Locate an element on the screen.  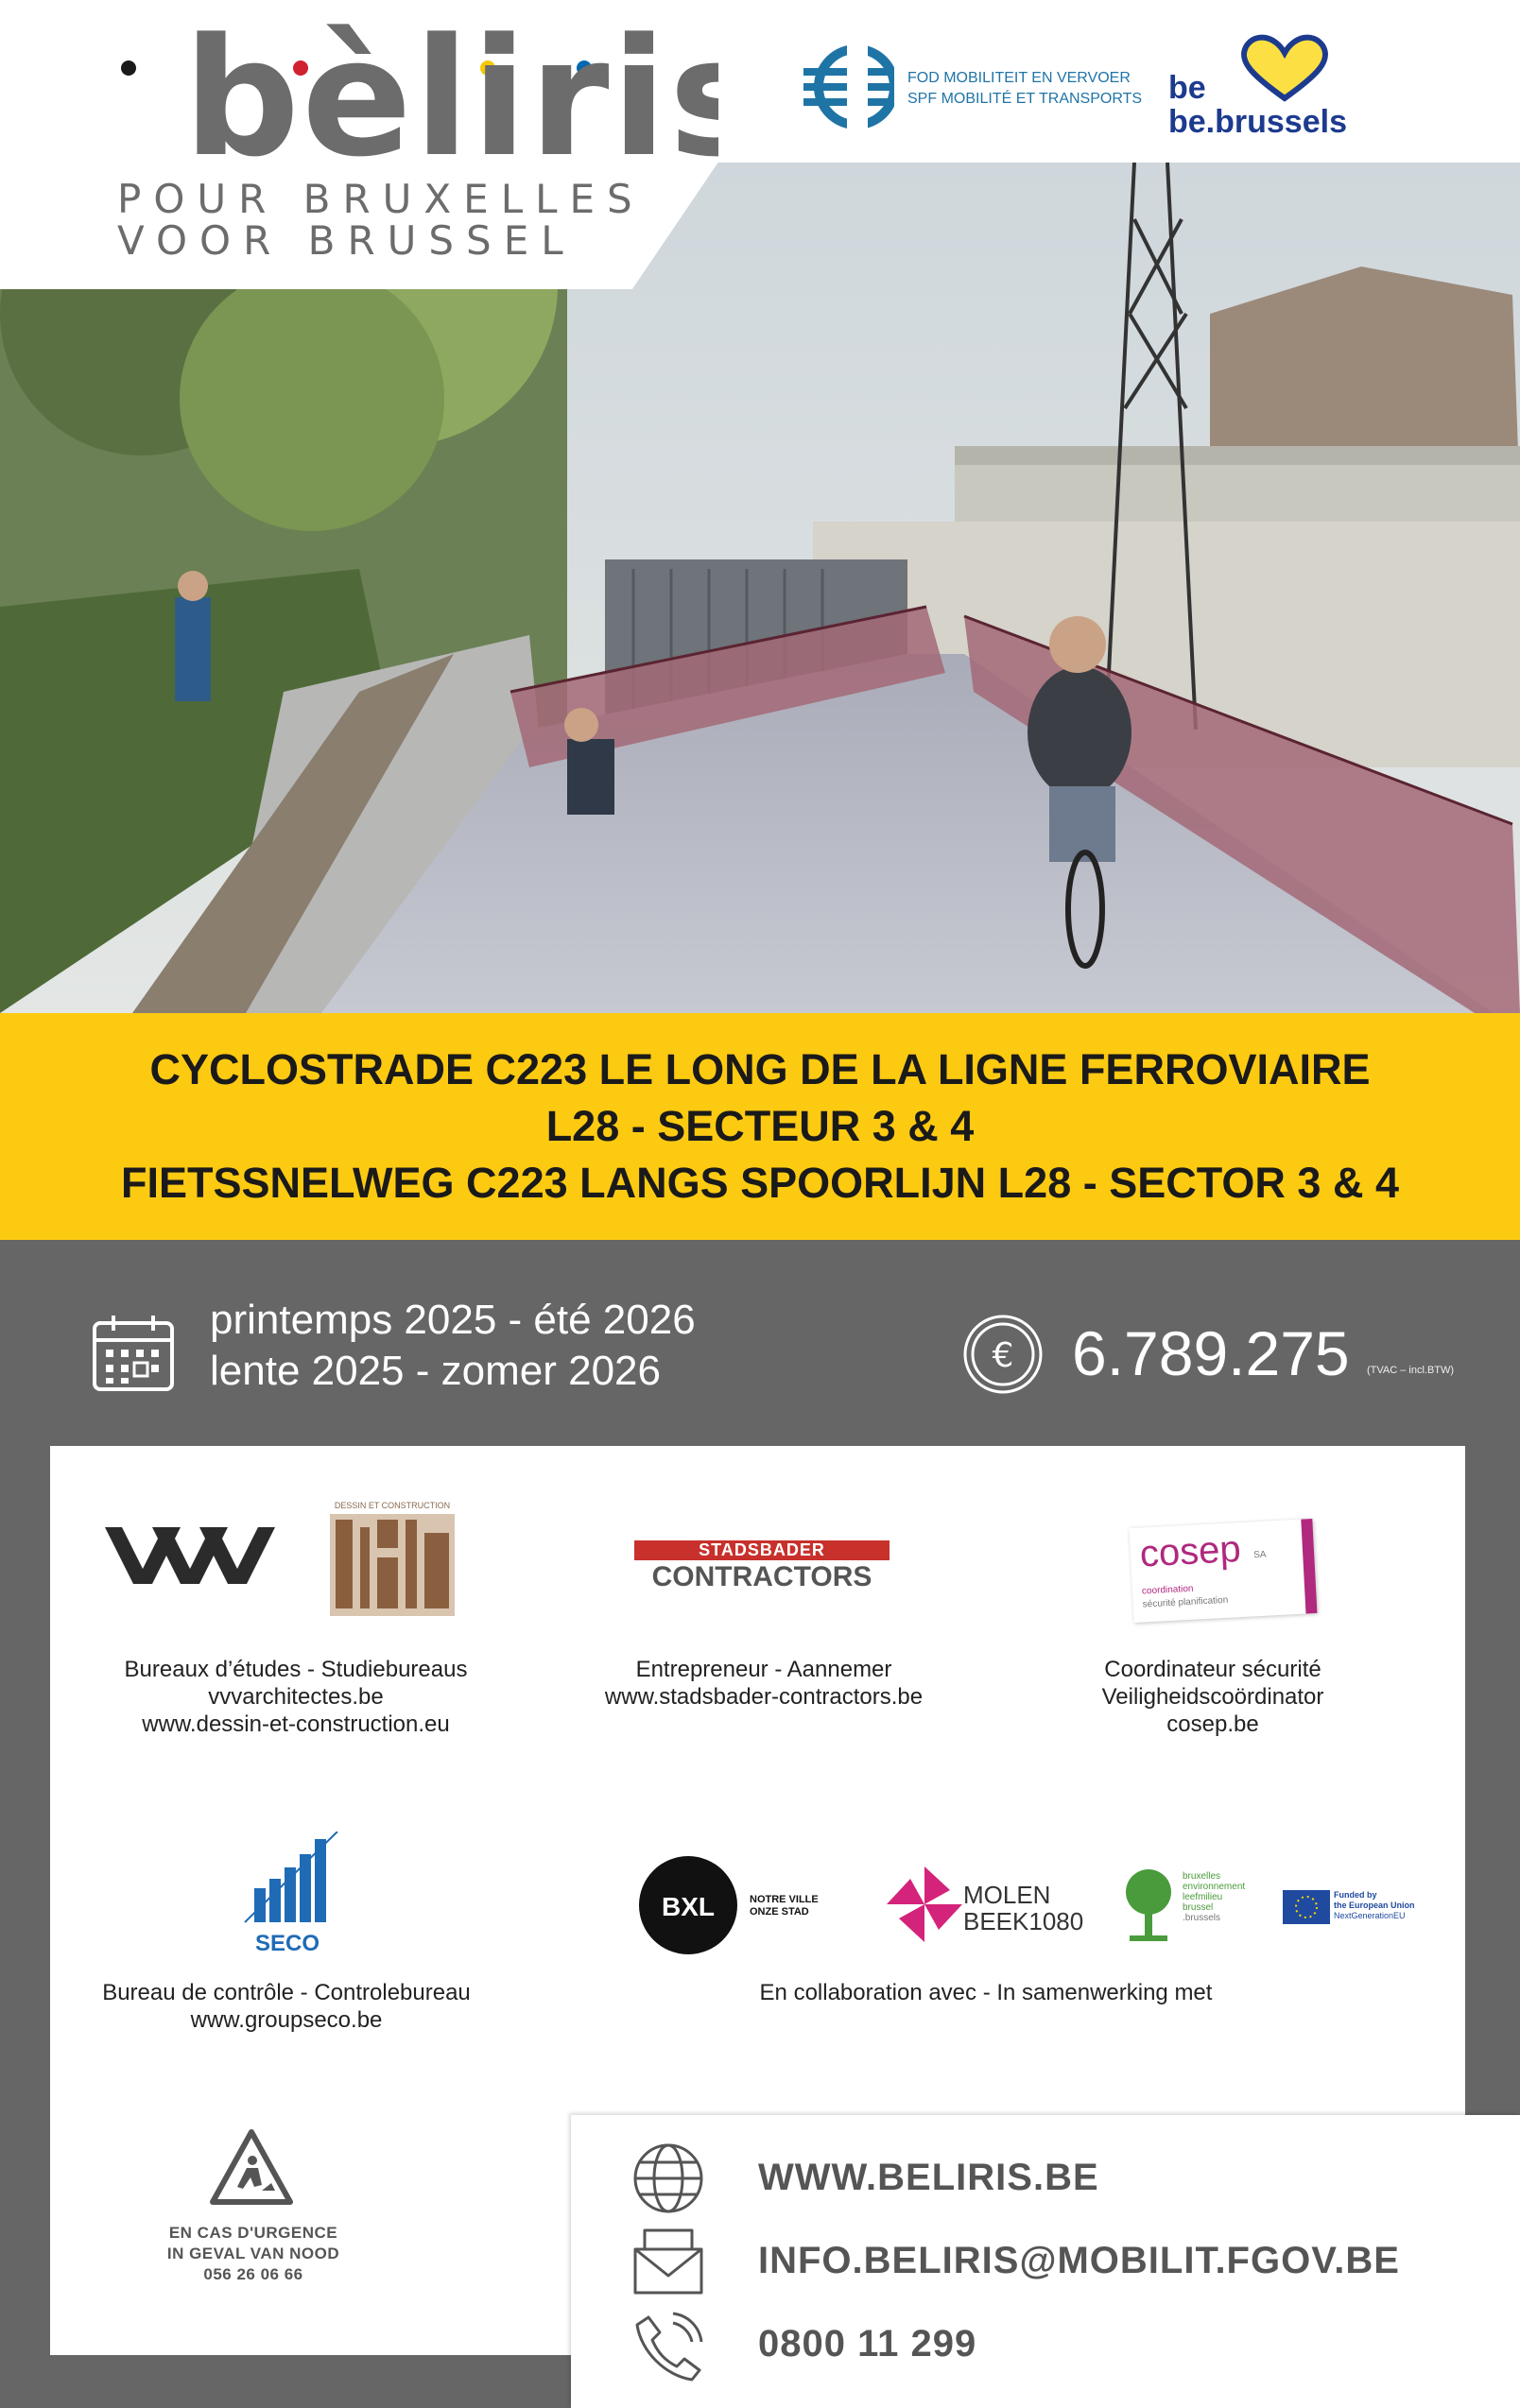
brand-tagline-nl: VOOR BRUSSEL is located at coordinates (346, 241).